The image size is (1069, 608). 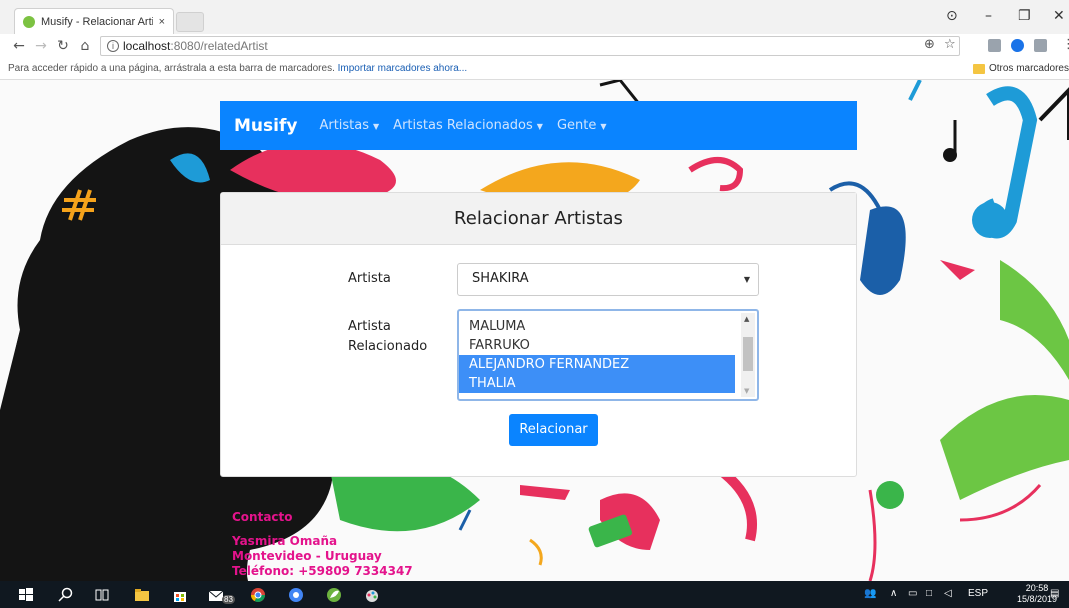 What do you see at coordinates (870, 593) in the screenshot?
I see `people-icon: 👥` at bounding box center [870, 593].